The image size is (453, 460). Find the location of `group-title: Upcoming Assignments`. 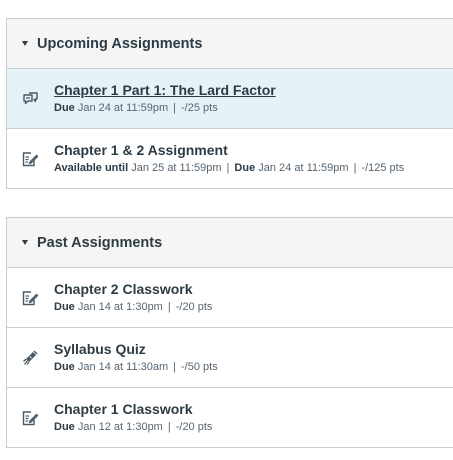

group-title: Upcoming Assignments is located at coordinates (120, 43).